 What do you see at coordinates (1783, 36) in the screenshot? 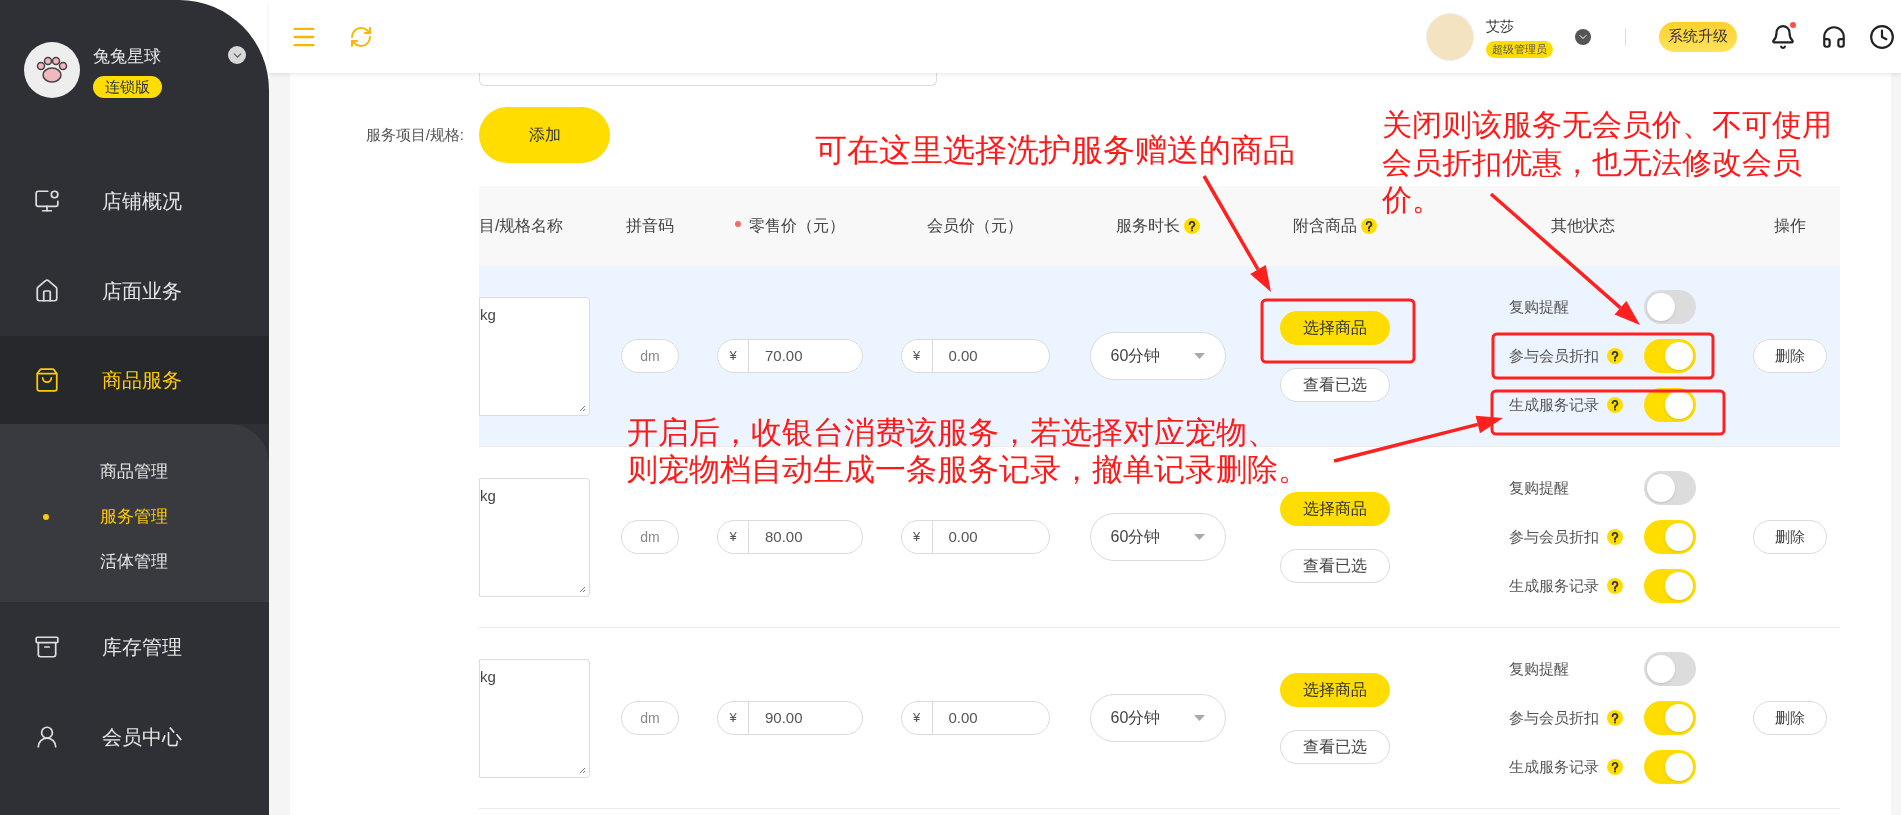
I see `bell-icon` at bounding box center [1783, 36].